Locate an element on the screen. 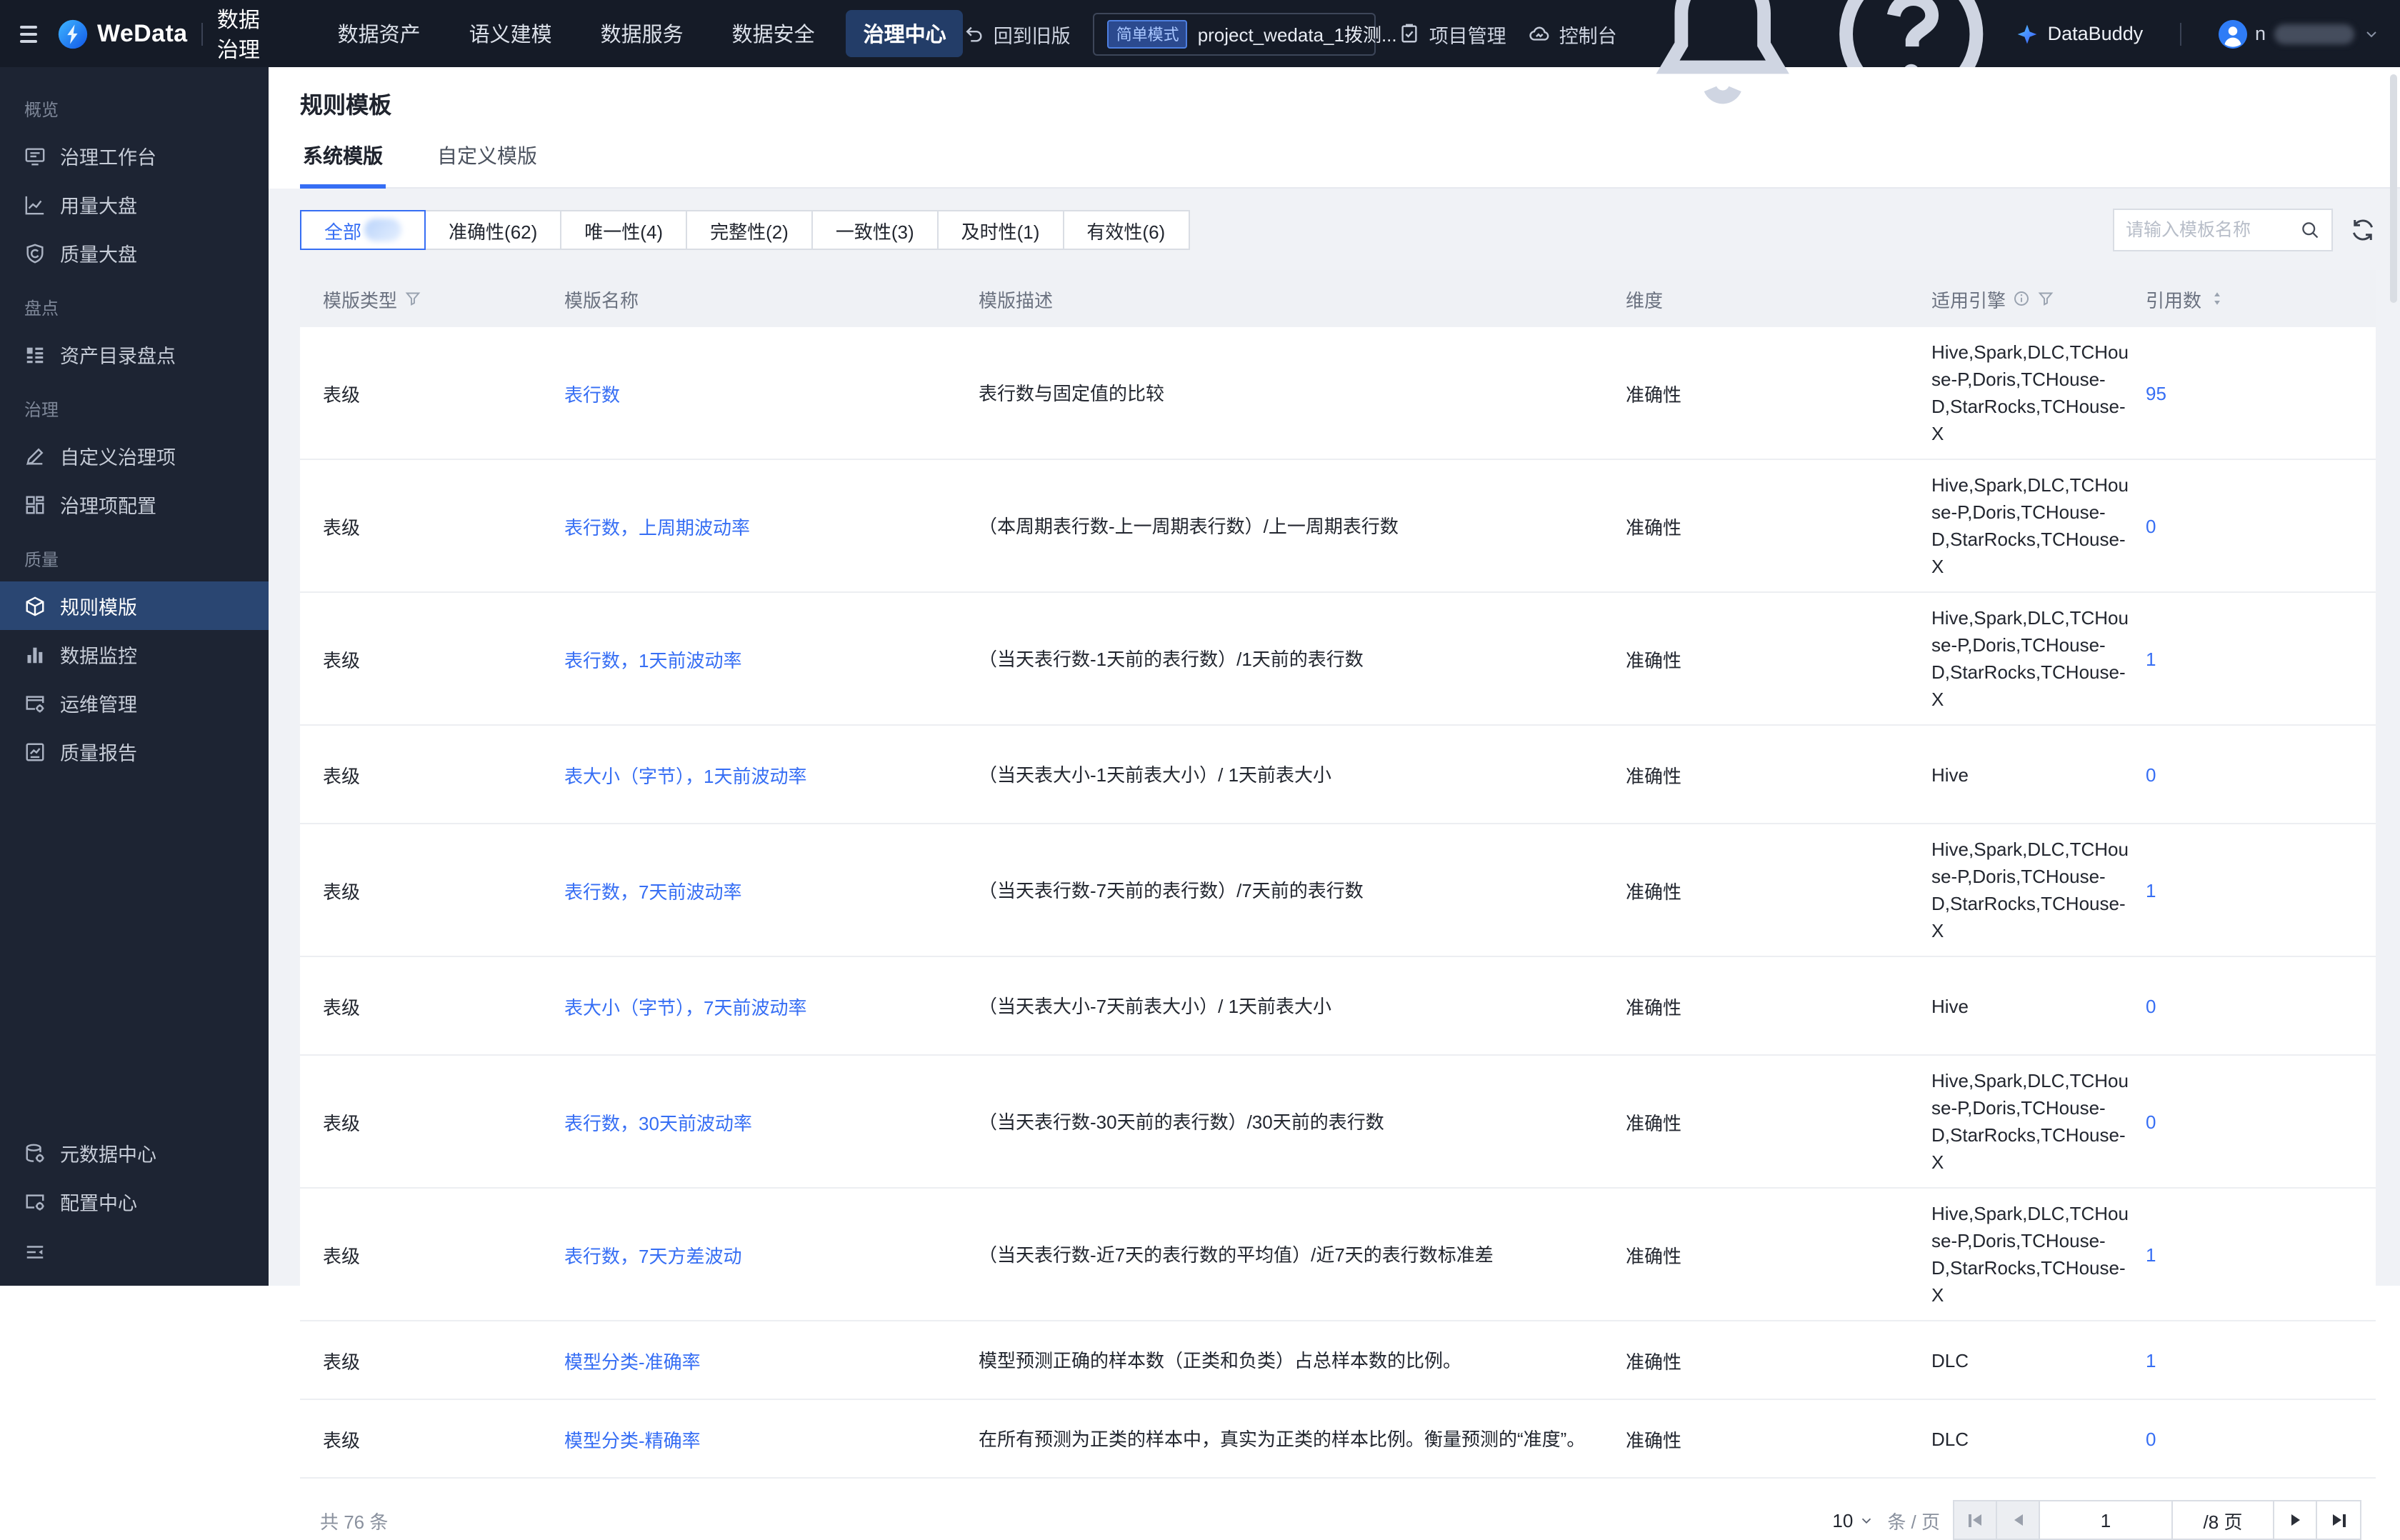 The height and width of the screenshot is (1540, 2400). collapse-sidebar-button is located at coordinates (134, 1251).